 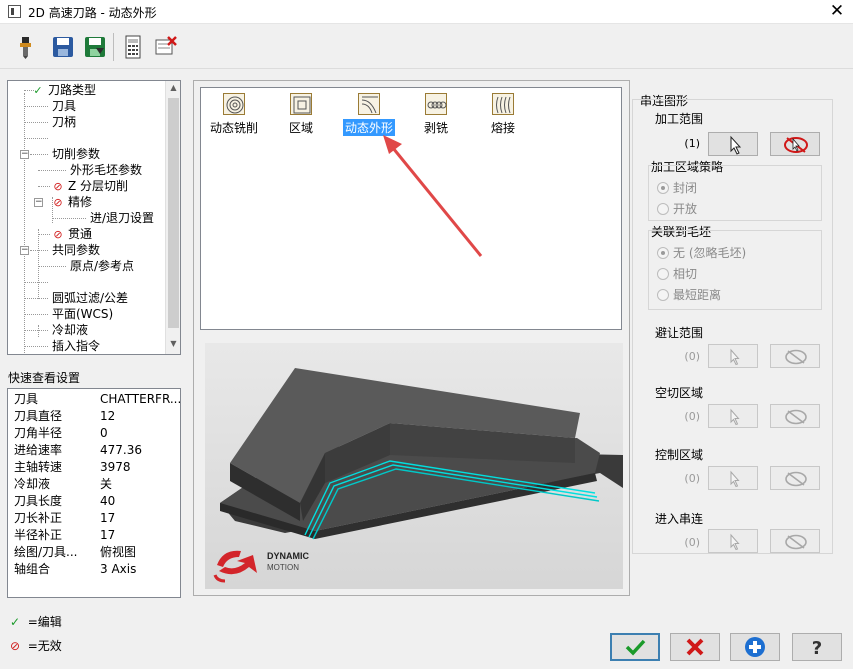 I want to click on stock-tangent-radio: 相切, so click(x=677, y=273).